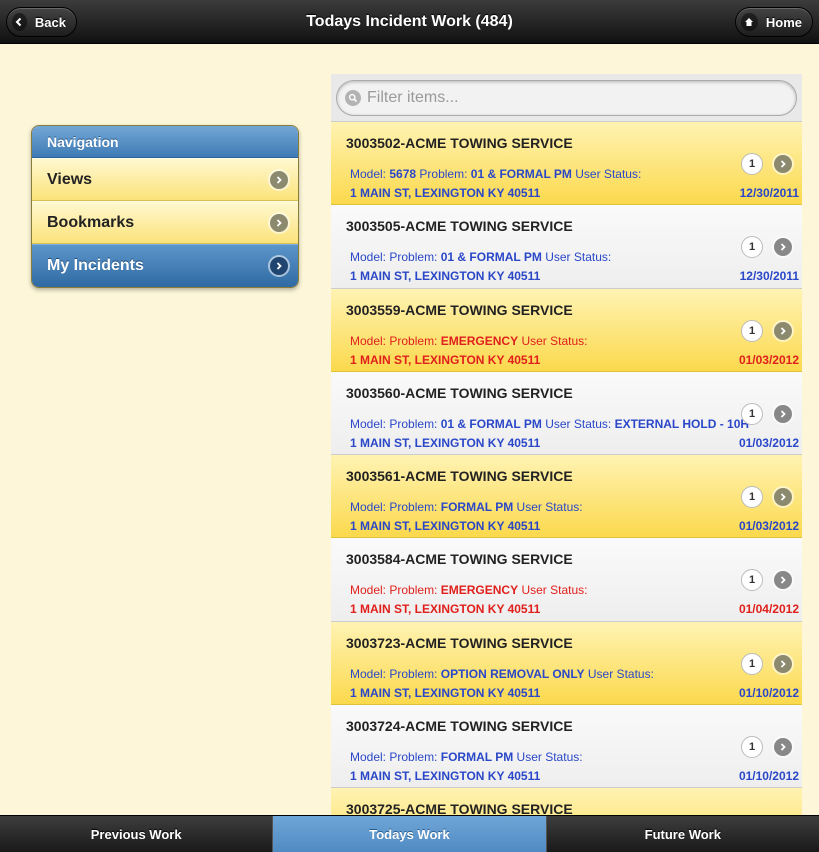  I want to click on problem-value: FORMAL PM, so click(477, 757).